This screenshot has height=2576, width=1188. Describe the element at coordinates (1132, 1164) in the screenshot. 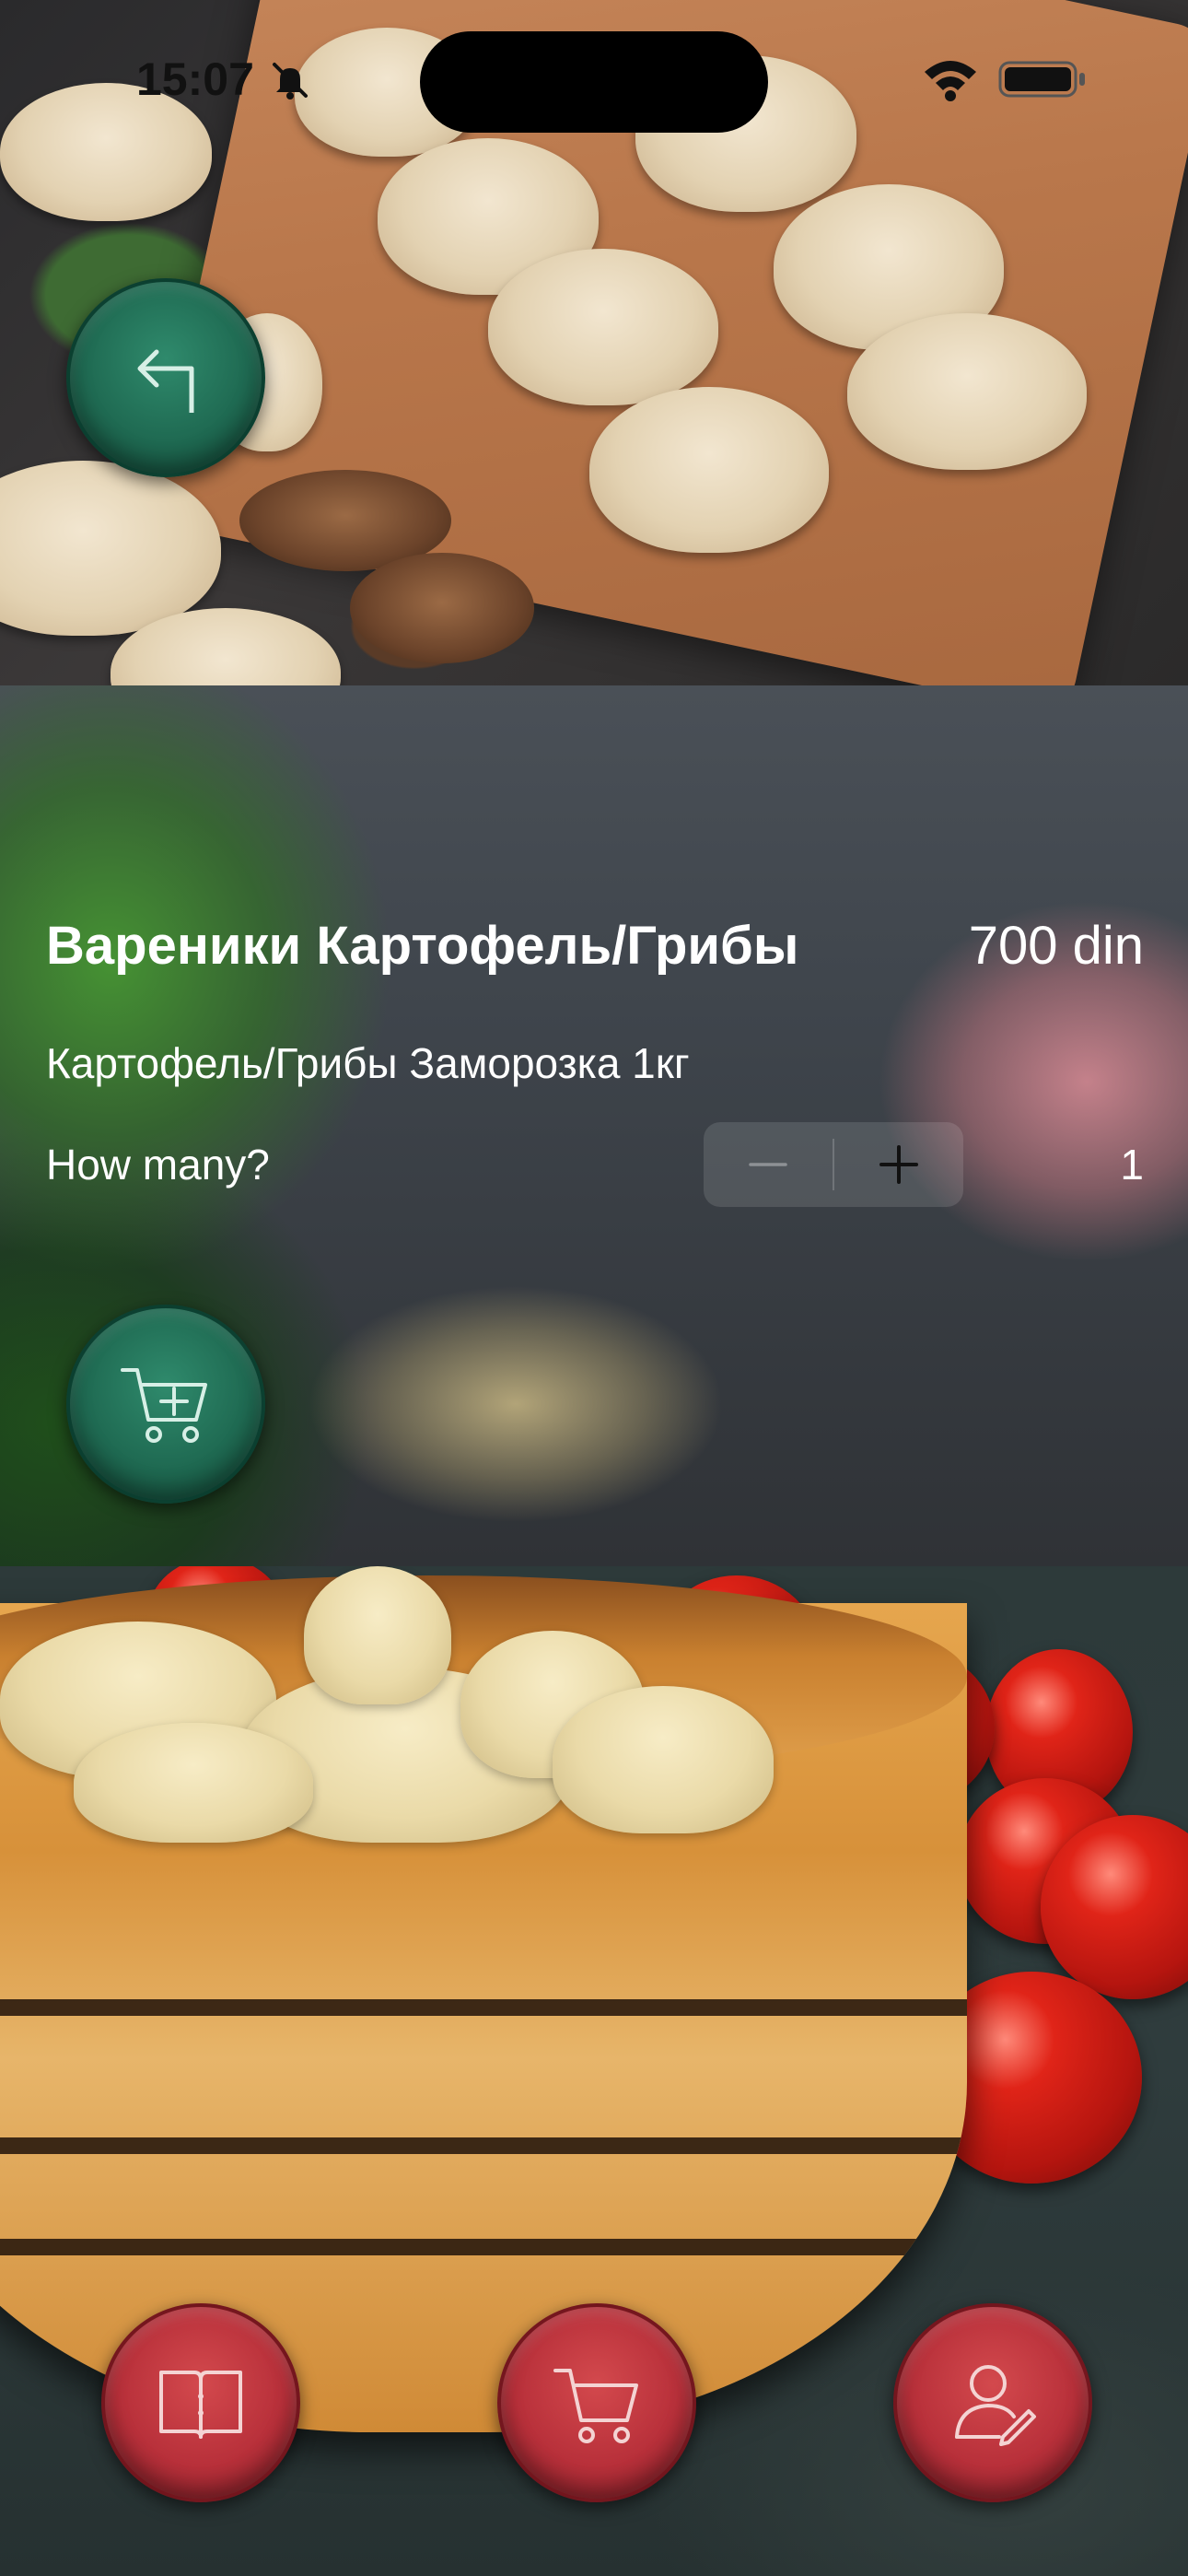

I see `quantity-value: 1` at that location.